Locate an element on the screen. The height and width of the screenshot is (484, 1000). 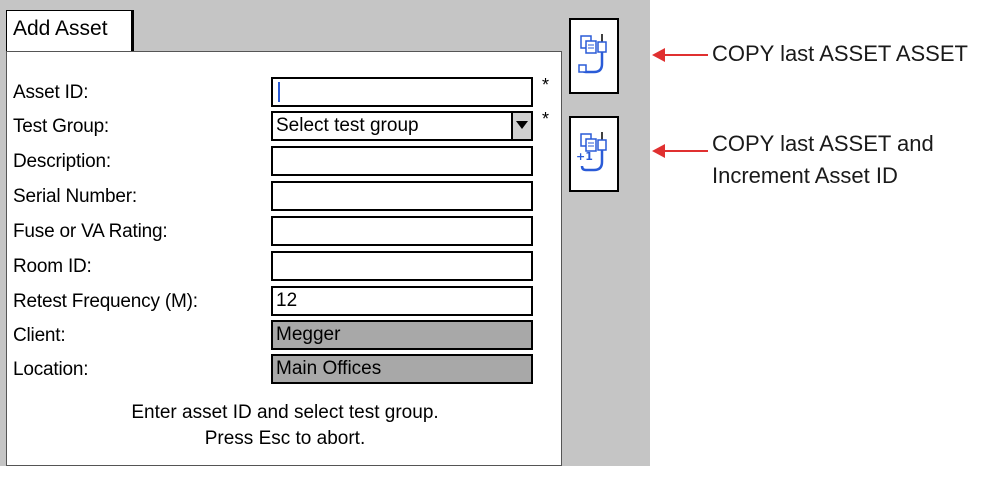
test-group-select: Select test group is located at coordinates (402, 126).